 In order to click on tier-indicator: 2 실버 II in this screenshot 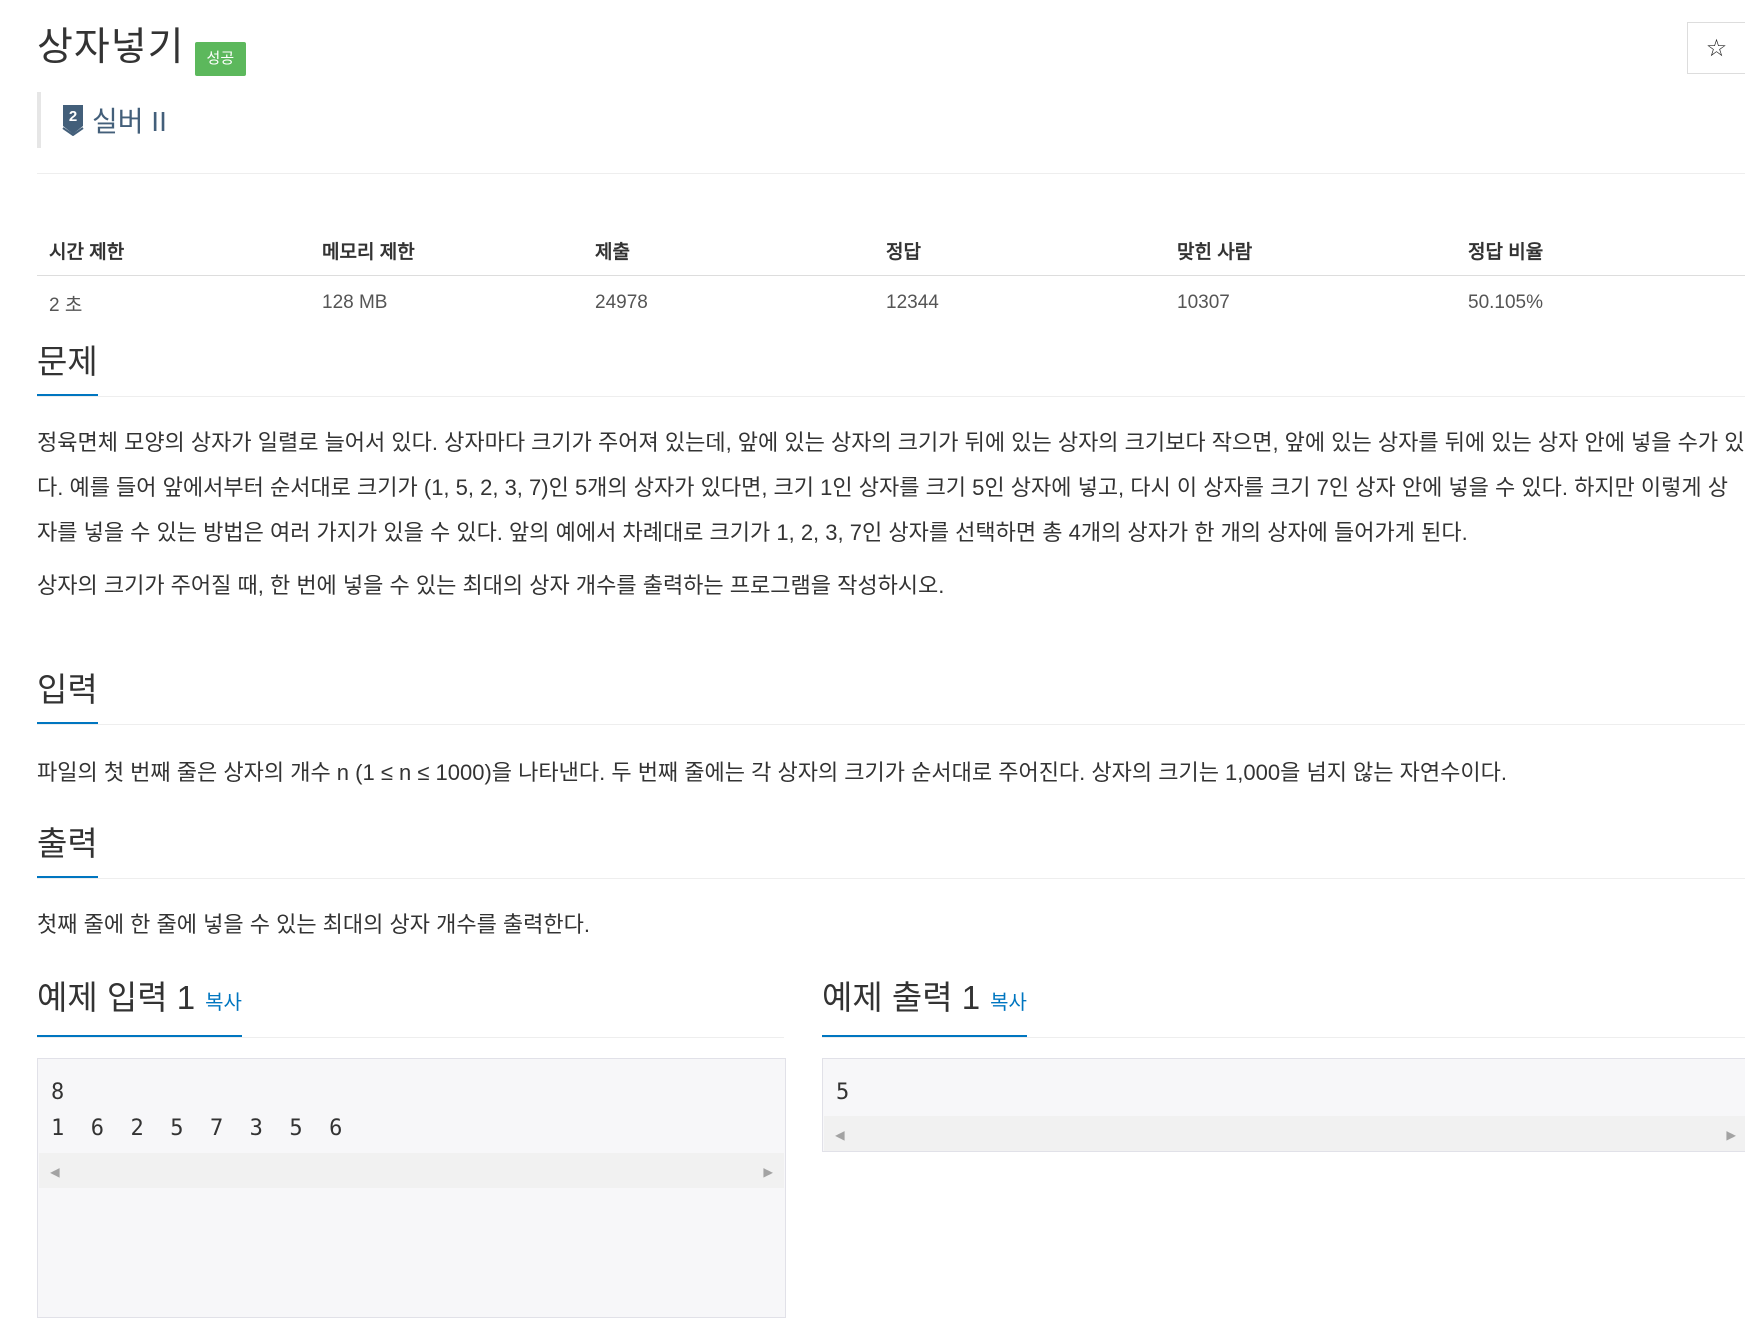, I will do `click(102, 120)`.